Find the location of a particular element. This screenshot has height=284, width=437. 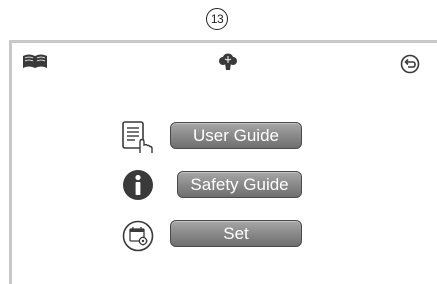

info-icon is located at coordinates (138, 185).